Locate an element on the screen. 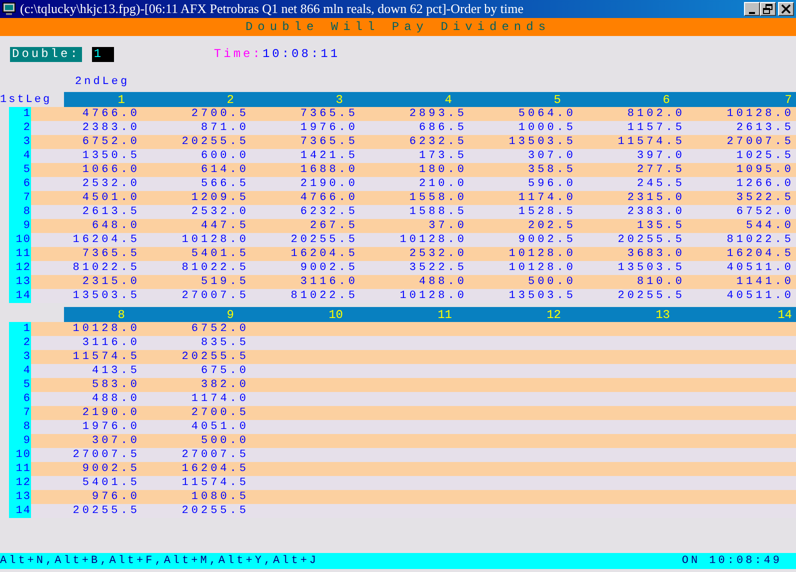 Image resolution: width=796 pixels, height=572 pixels. table-cell-text: 16204.5 is located at coordinates (760, 254).